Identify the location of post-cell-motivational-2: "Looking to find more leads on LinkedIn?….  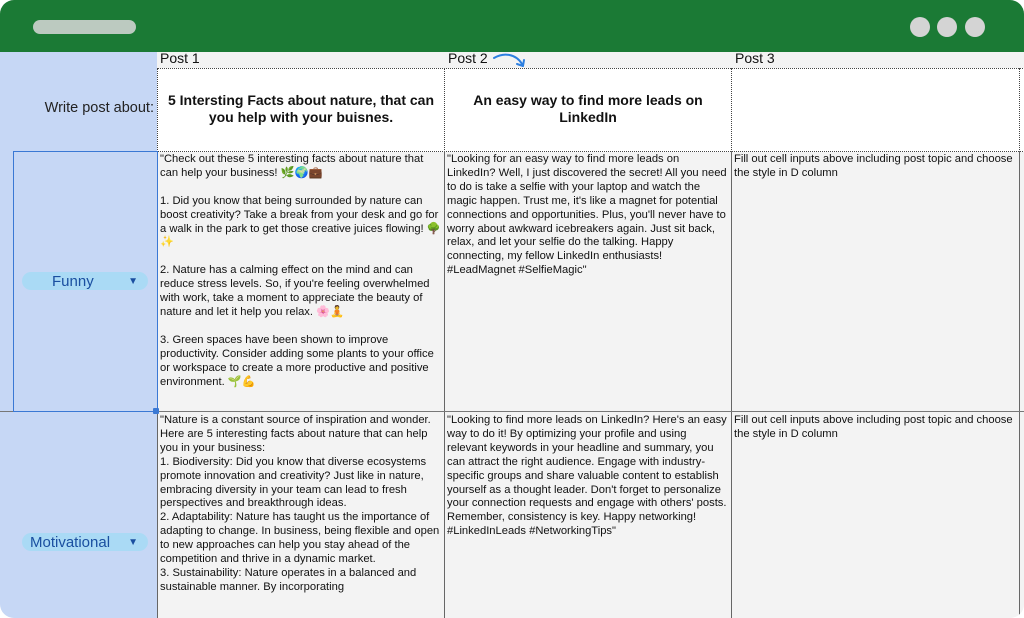
(588, 516).